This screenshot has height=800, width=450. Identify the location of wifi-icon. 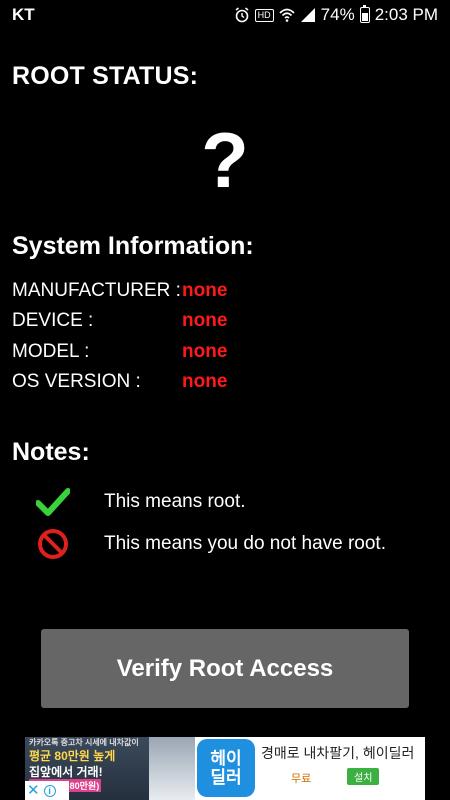
(287, 15).